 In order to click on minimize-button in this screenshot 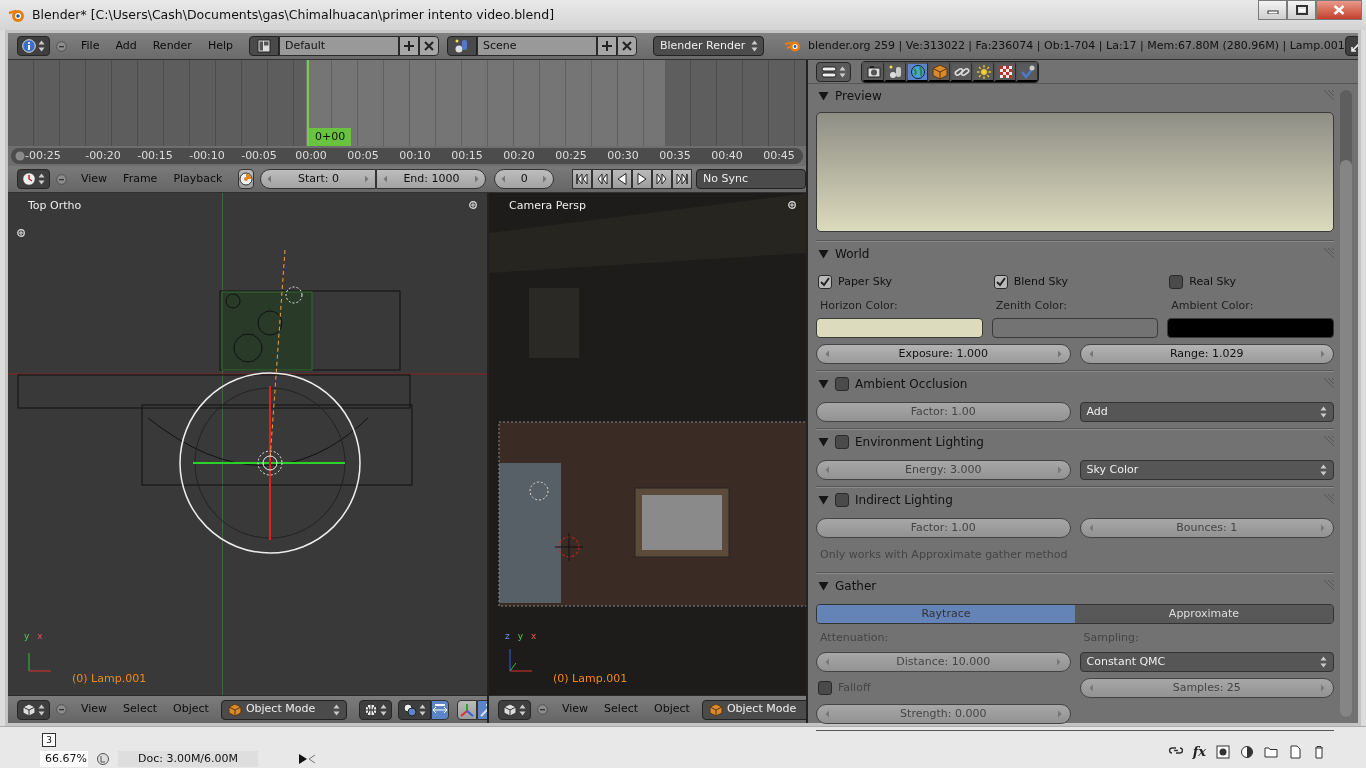, I will do `click(1272, 10)`.